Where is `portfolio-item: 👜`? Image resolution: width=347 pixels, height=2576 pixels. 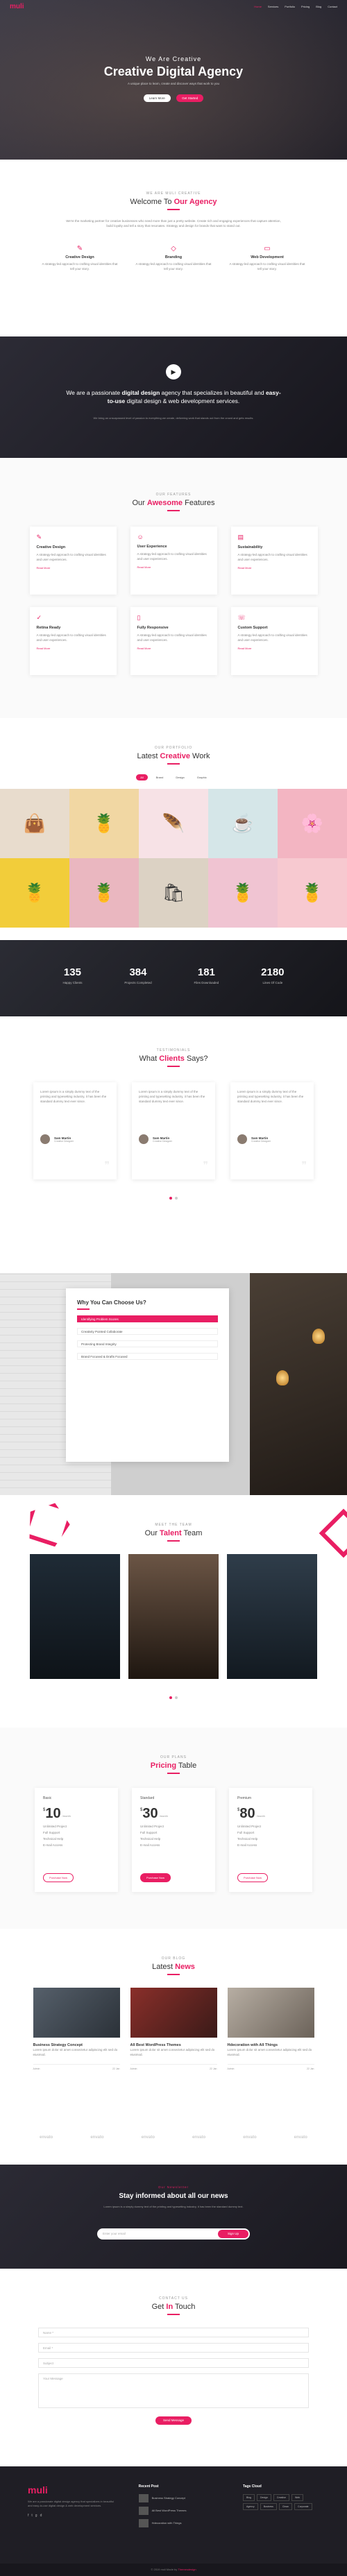 portfolio-item: 👜 is located at coordinates (34, 823).